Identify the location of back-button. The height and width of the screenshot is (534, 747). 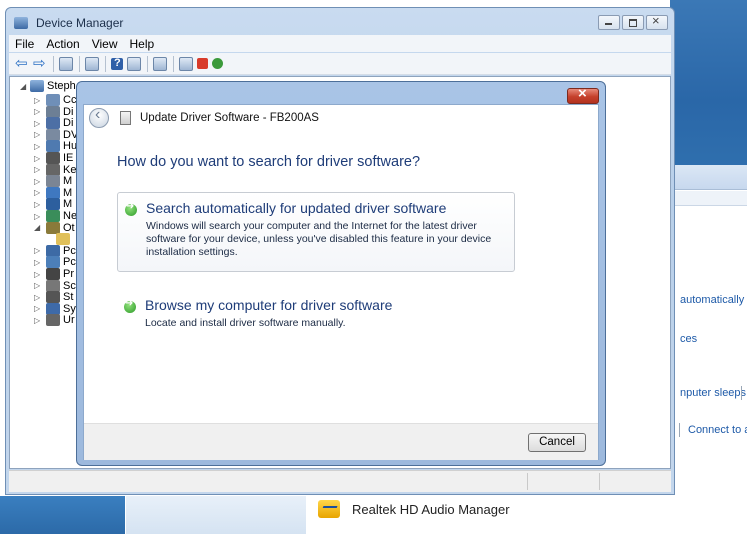
(99, 117).